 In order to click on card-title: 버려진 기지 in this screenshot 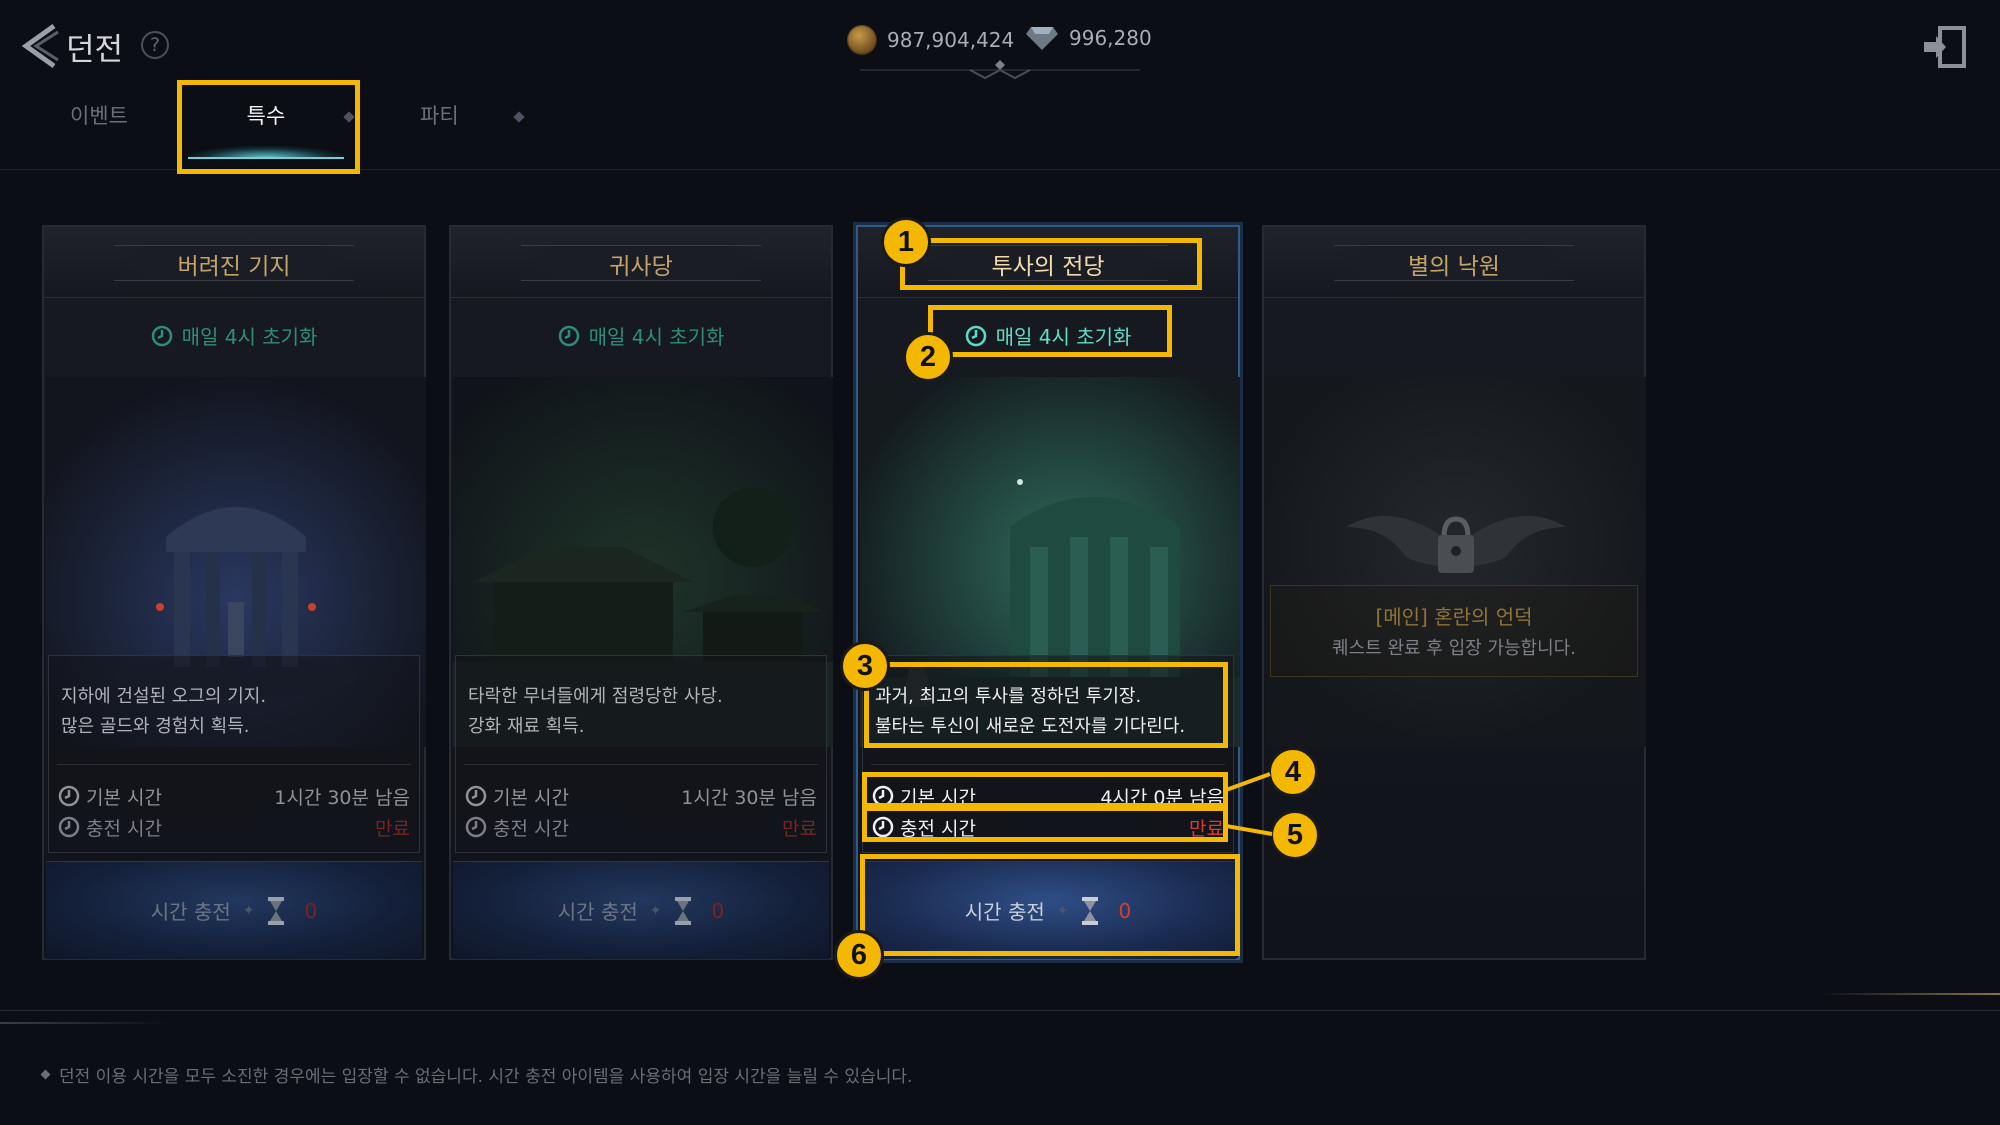, I will do `click(234, 267)`.